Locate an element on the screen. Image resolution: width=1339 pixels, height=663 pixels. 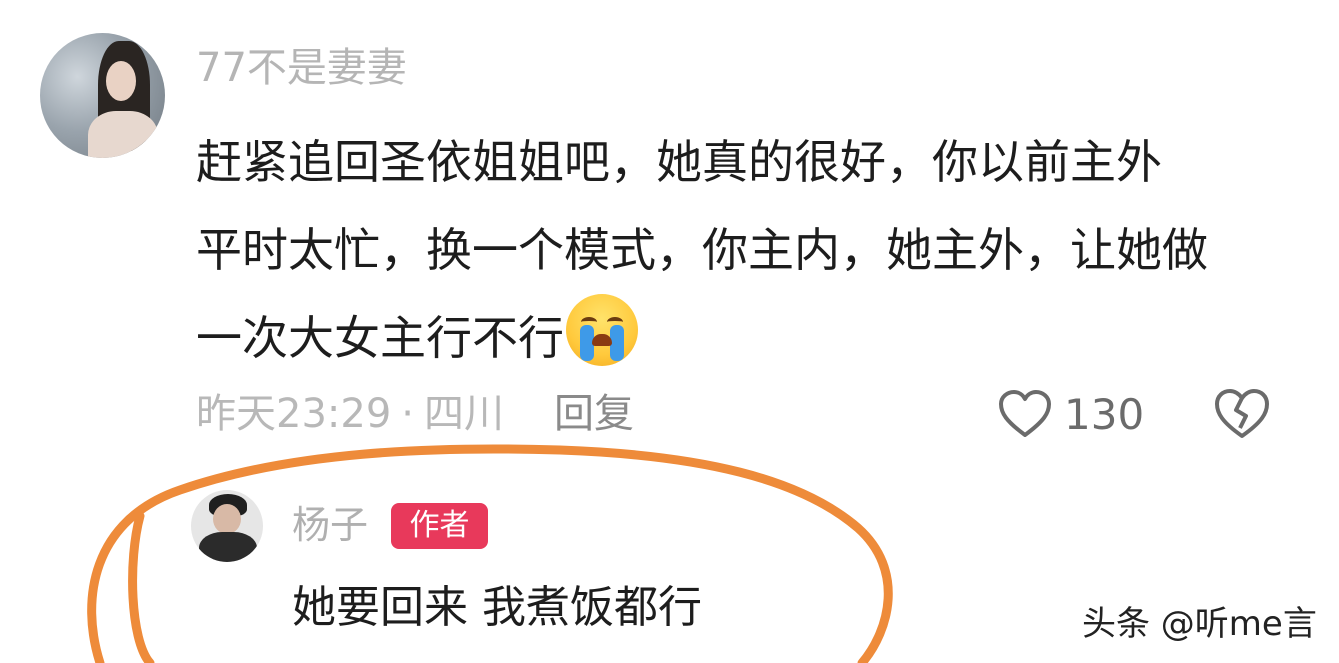
commenter-avatar is located at coordinates (102, 95).